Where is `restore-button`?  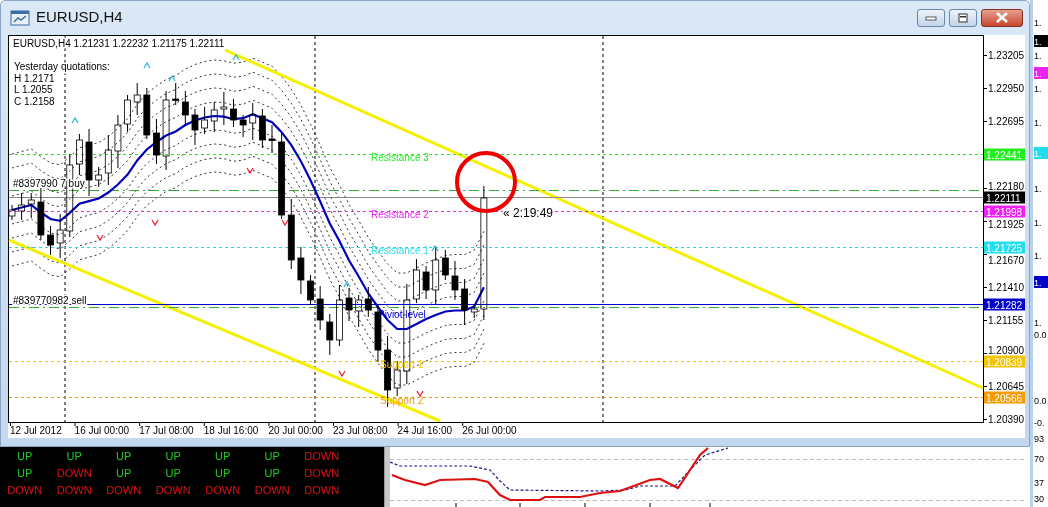 restore-button is located at coordinates (963, 17).